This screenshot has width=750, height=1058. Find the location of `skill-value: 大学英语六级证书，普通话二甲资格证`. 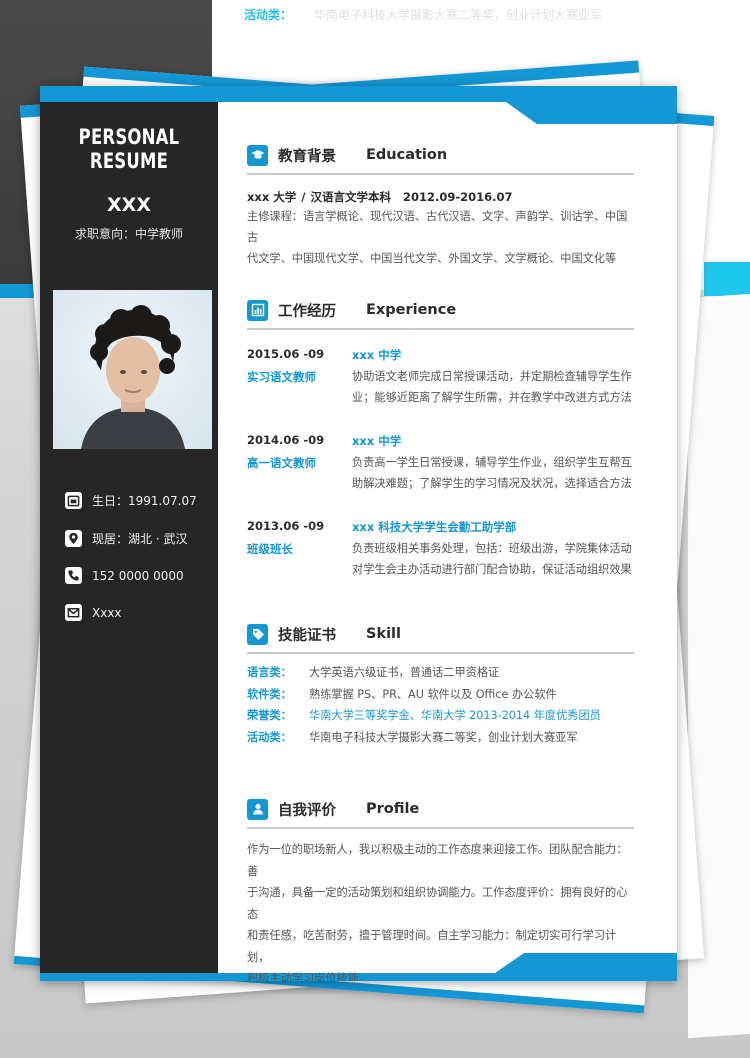

skill-value: 大学英语六级证书，普通话二甲资格证 is located at coordinates (404, 672).